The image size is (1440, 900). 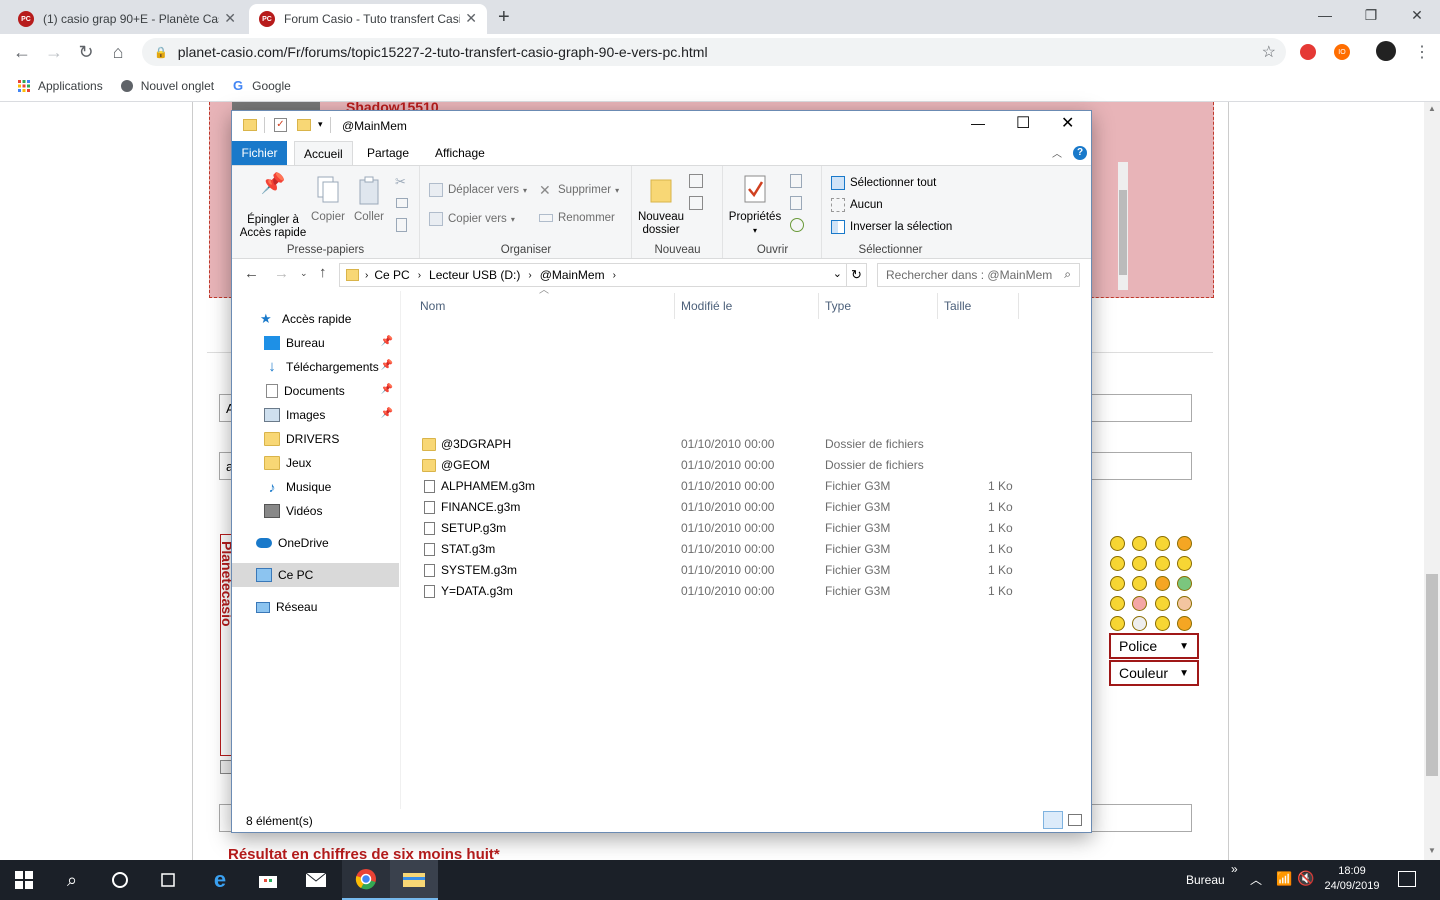 I want to click on nav-item: ↓ Téléchargements 📌, so click(x=315, y=367).